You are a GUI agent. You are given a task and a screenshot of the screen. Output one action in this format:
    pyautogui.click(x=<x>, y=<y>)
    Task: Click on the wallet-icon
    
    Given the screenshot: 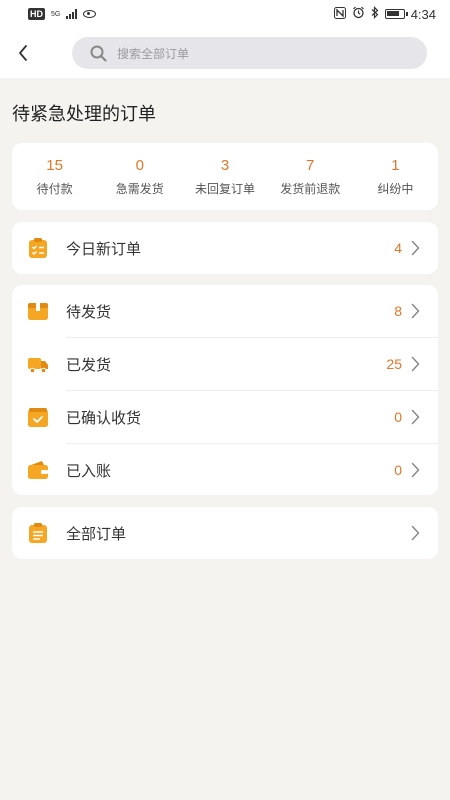 What is the action you would take?
    pyautogui.click(x=38, y=470)
    